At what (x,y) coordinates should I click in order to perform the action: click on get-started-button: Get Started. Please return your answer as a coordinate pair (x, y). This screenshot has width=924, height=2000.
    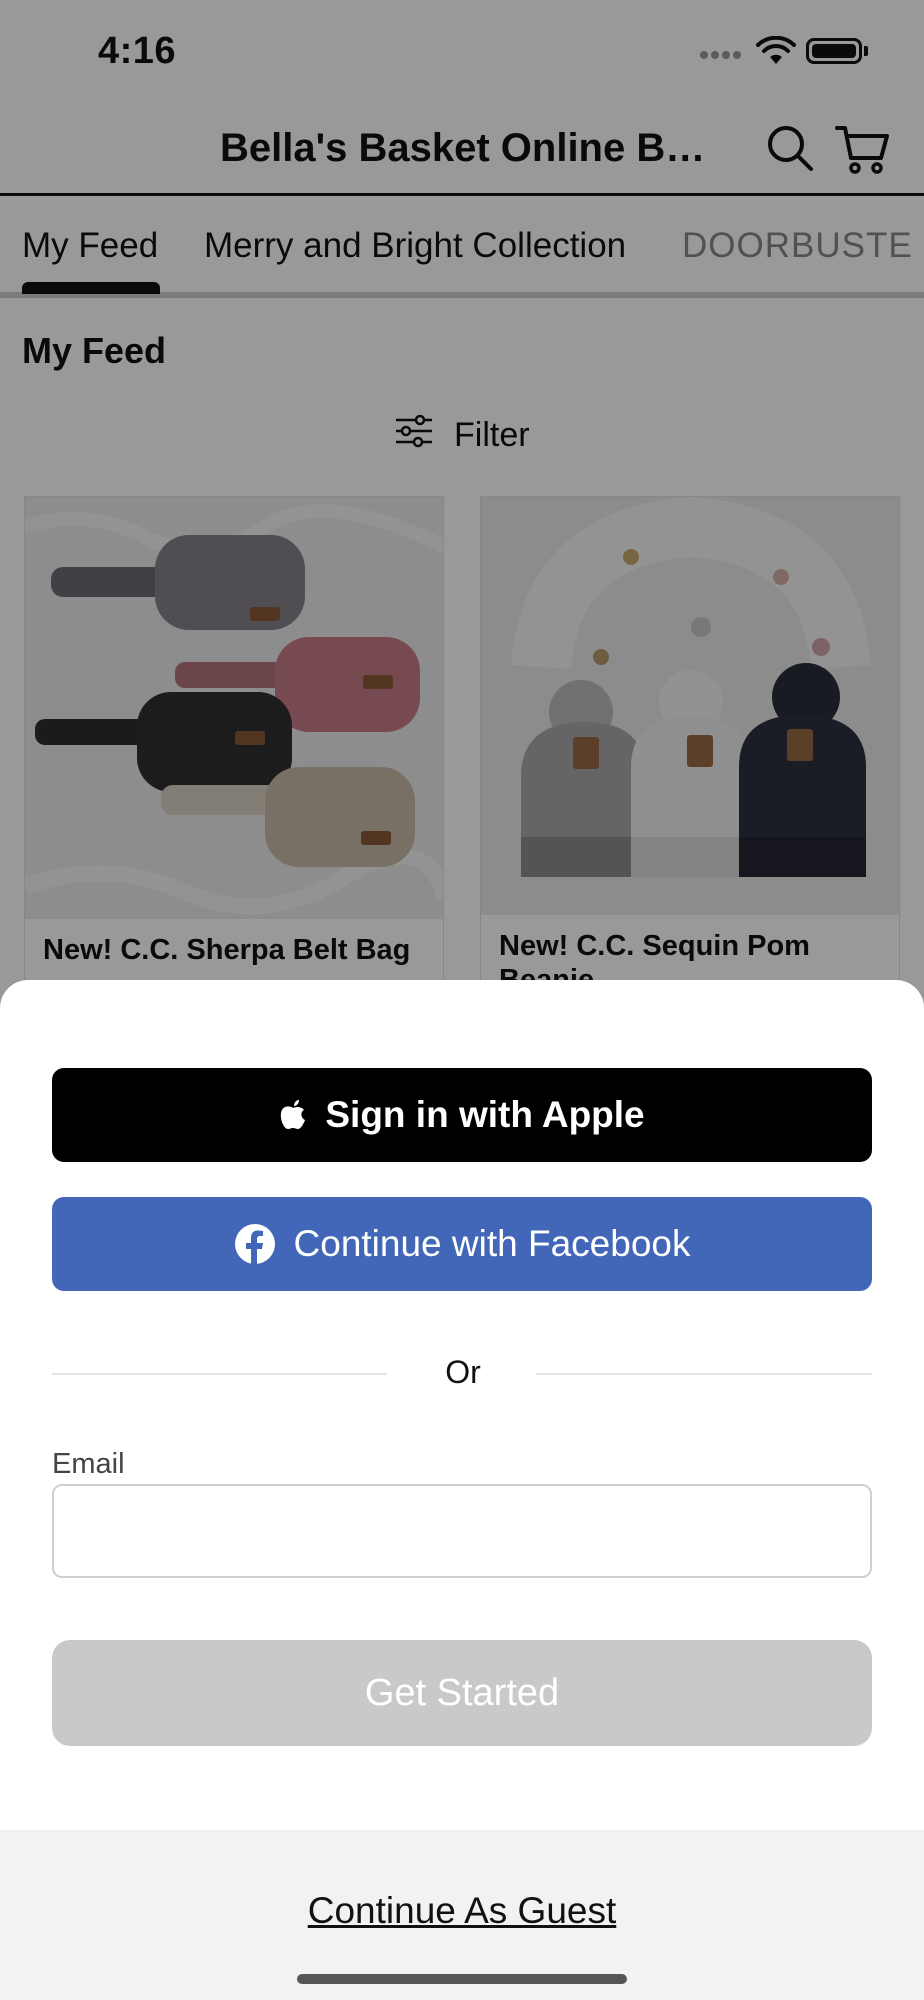
    Looking at the image, I should click on (462, 1693).